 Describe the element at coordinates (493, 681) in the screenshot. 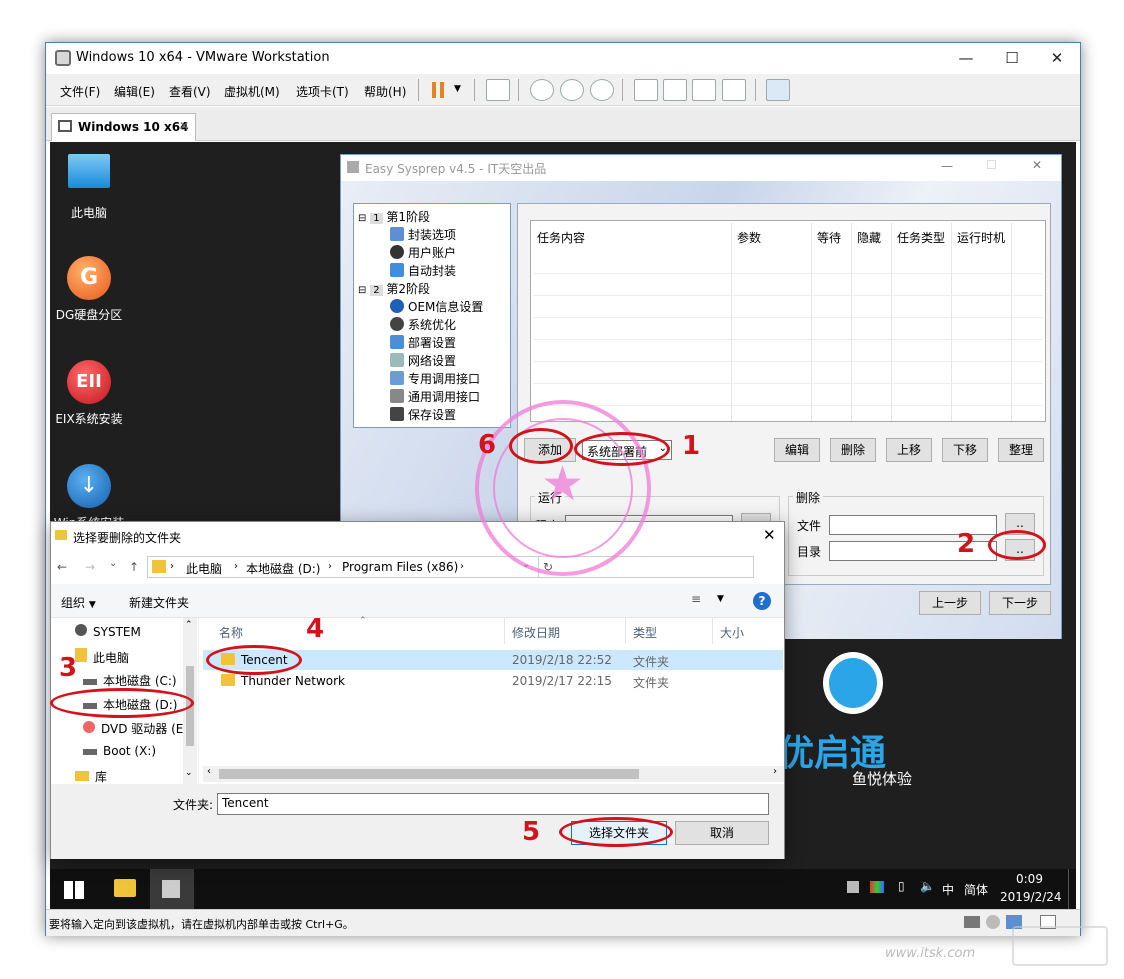

I see `file-row: Thunder Network 2019/2/17 22:15 文件夹` at that location.